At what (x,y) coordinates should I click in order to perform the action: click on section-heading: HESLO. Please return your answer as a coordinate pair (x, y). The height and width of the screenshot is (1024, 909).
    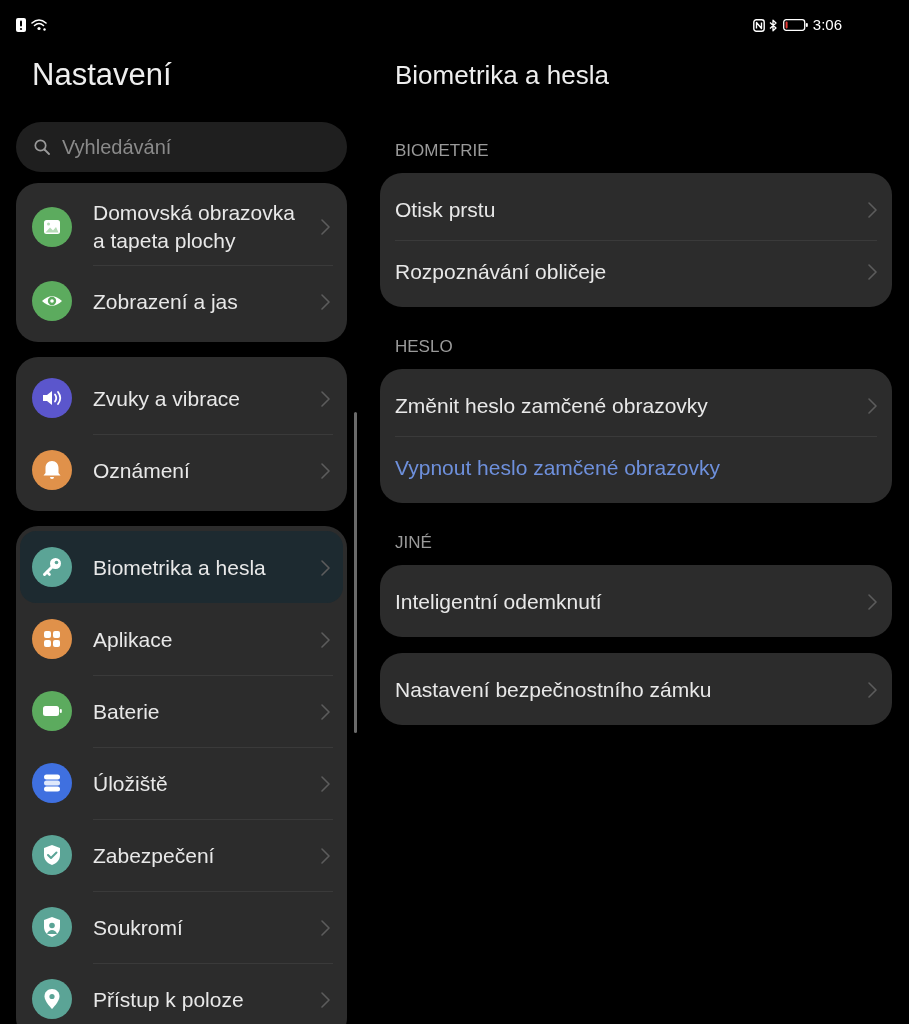
    Looking at the image, I should click on (424, 347).